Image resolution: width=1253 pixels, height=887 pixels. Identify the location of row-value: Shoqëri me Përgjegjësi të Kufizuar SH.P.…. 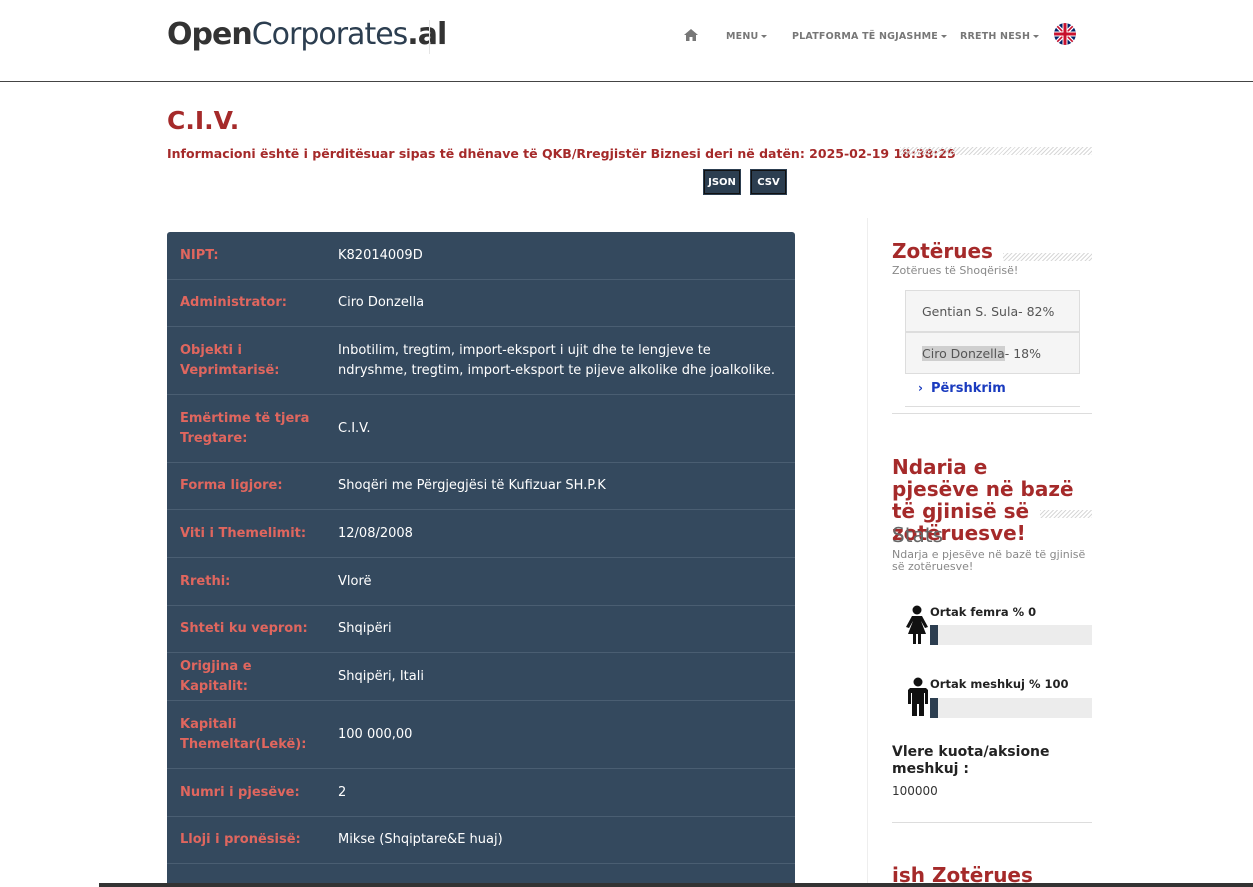
(472, 485).